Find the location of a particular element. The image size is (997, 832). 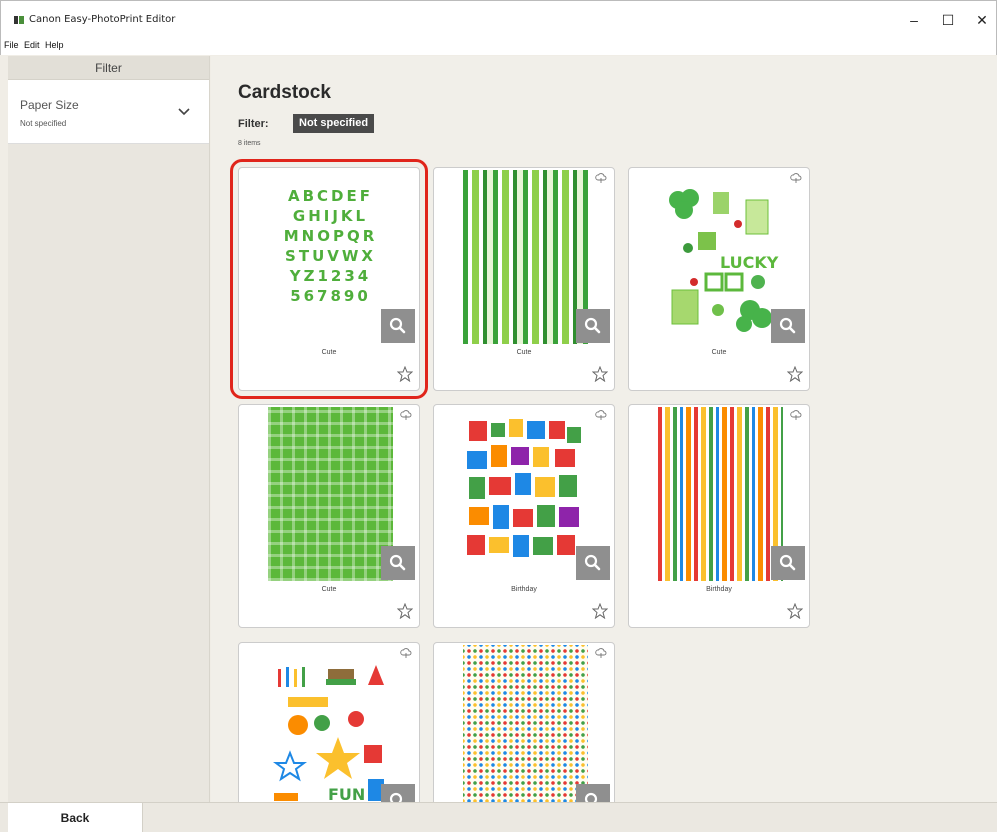

alphabet-row: MNOPQR is located at coordinates (330, 236).